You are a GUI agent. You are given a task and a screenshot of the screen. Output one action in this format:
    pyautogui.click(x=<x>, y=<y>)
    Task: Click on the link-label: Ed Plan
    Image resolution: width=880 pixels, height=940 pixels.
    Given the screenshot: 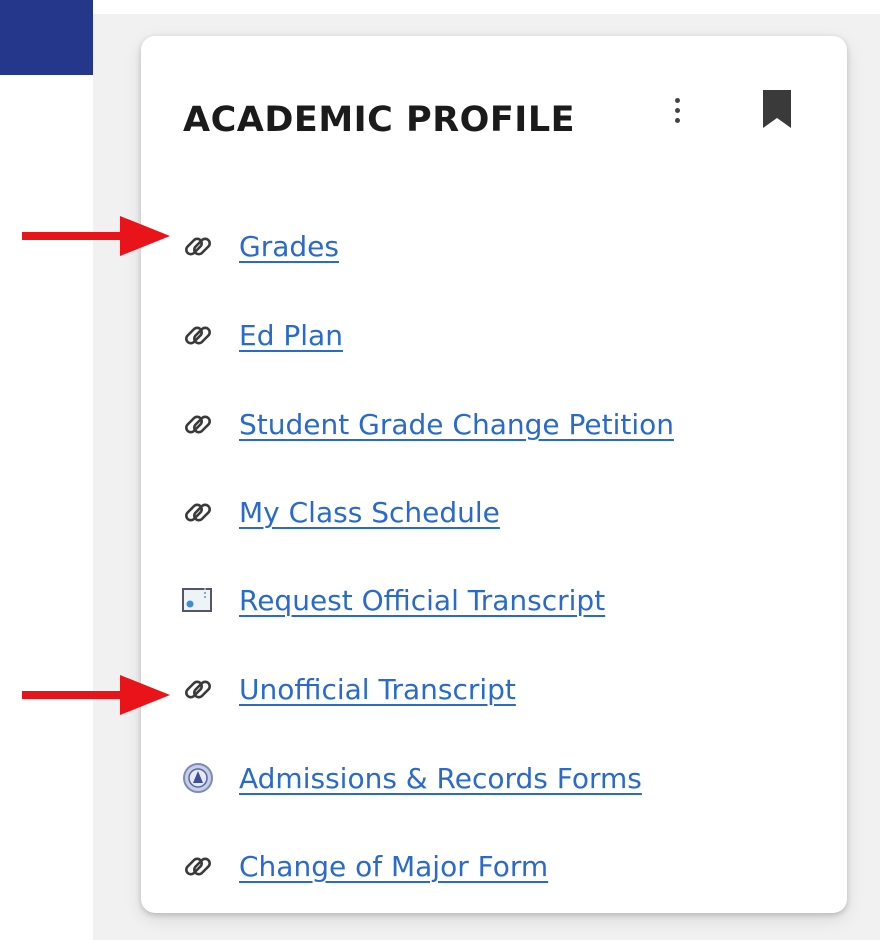 What is the action you would take?
    pyautogui.click(x=291, y=335)
    